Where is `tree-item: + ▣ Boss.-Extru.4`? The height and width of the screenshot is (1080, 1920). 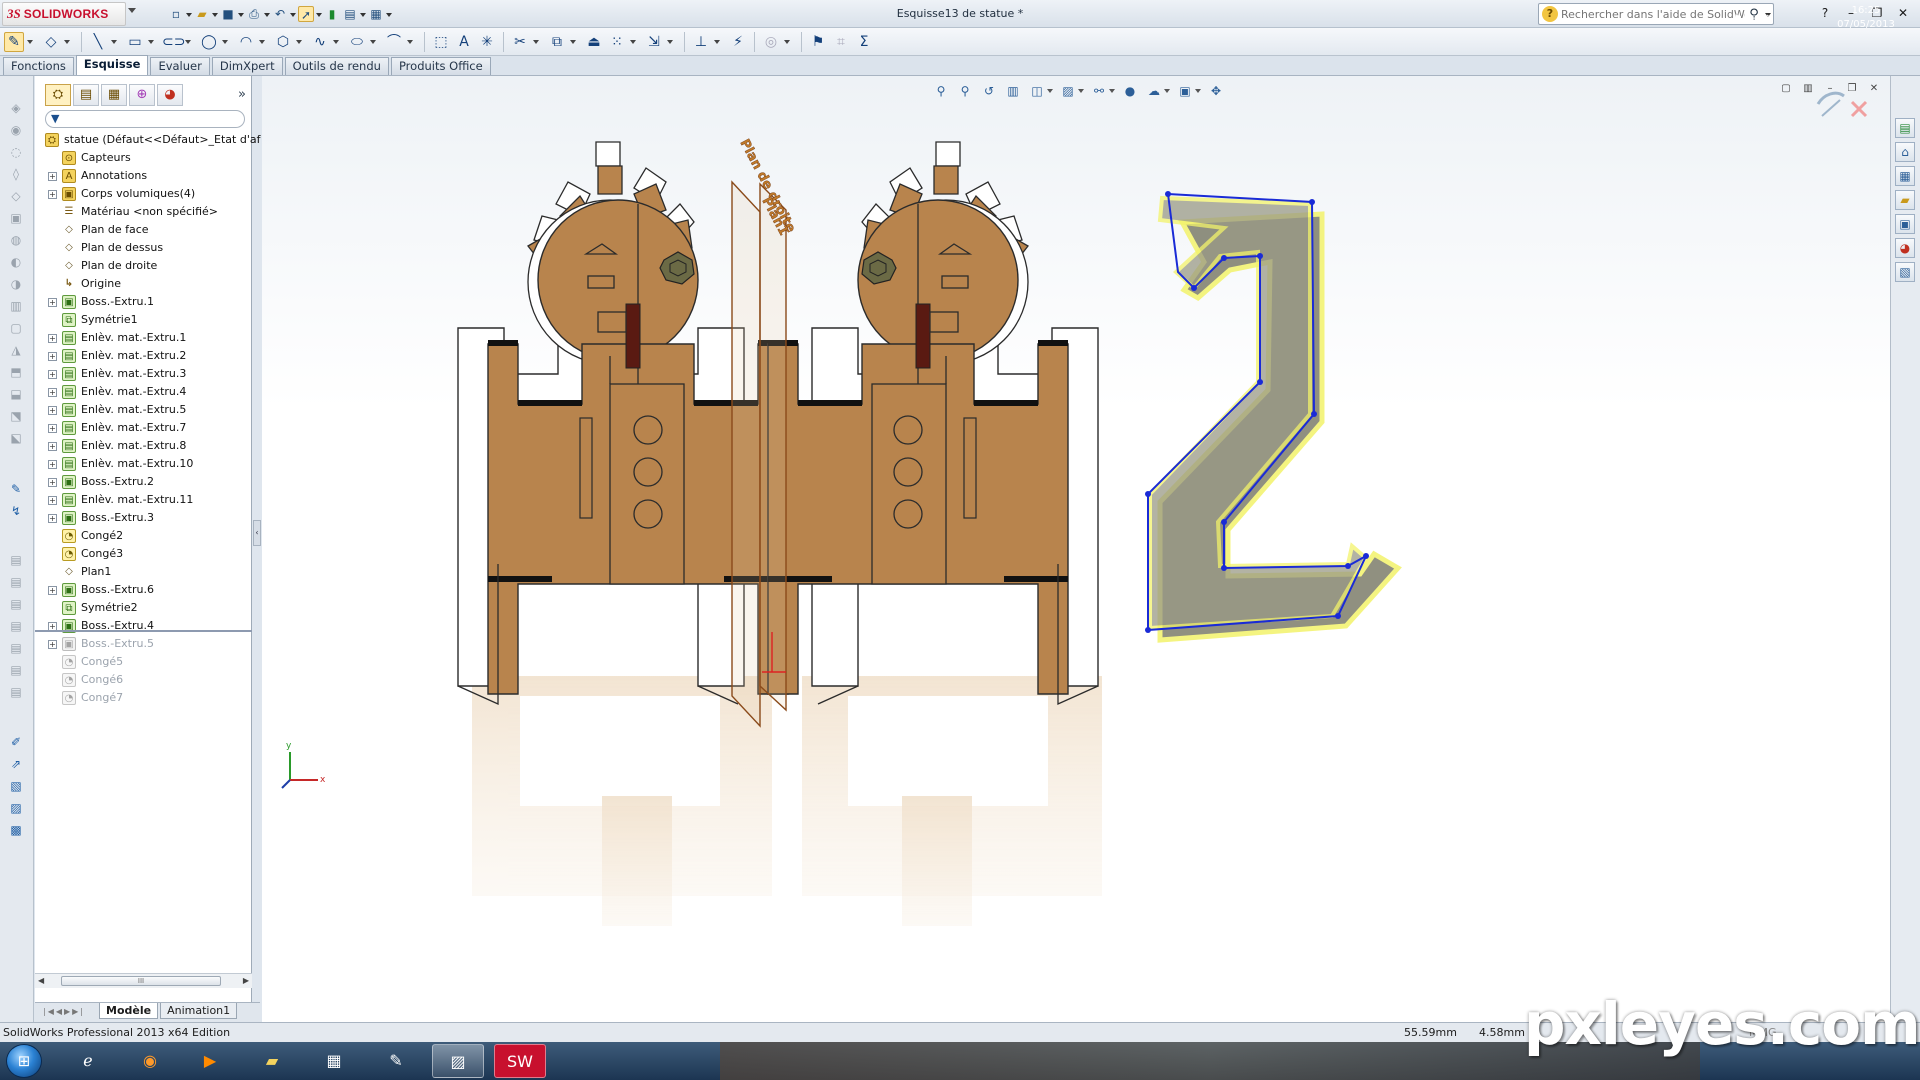
tree-item: + ▣ Boss.-Extru.4 is located at coordinates (143, 626).